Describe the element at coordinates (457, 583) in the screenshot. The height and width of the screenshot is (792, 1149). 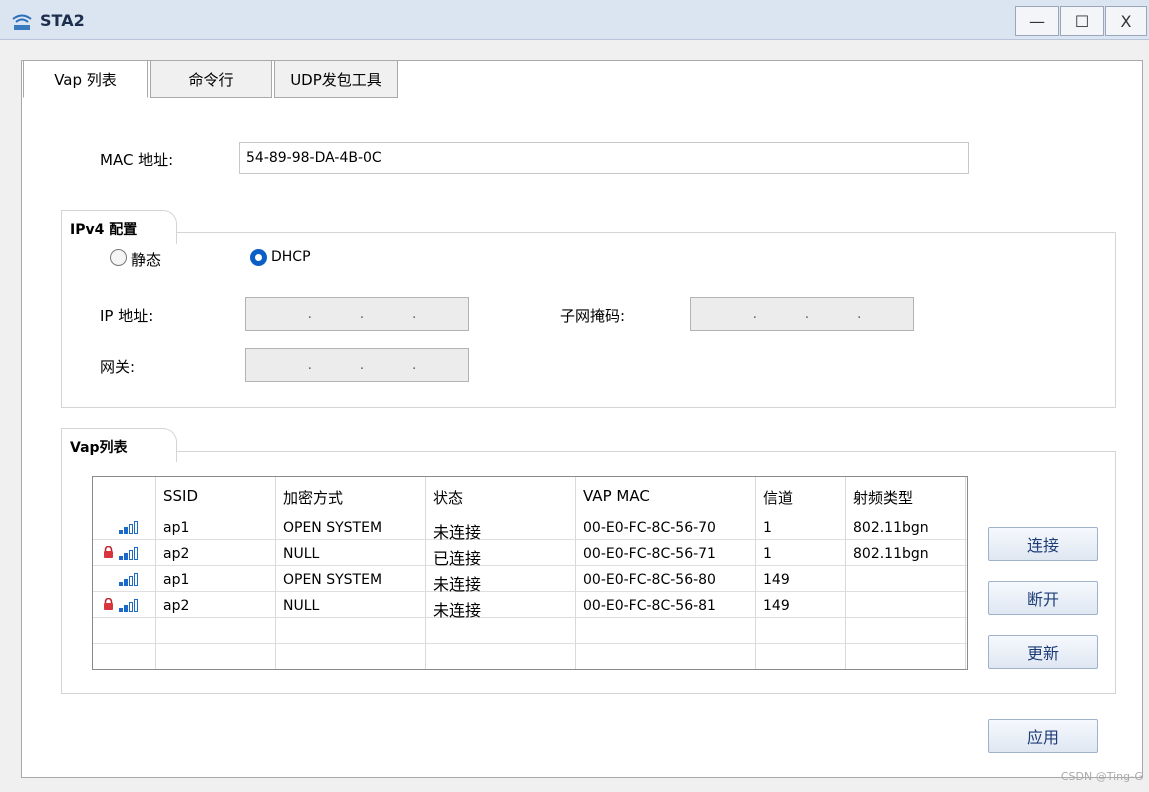
I see `row3-status: 未连接` at that location.